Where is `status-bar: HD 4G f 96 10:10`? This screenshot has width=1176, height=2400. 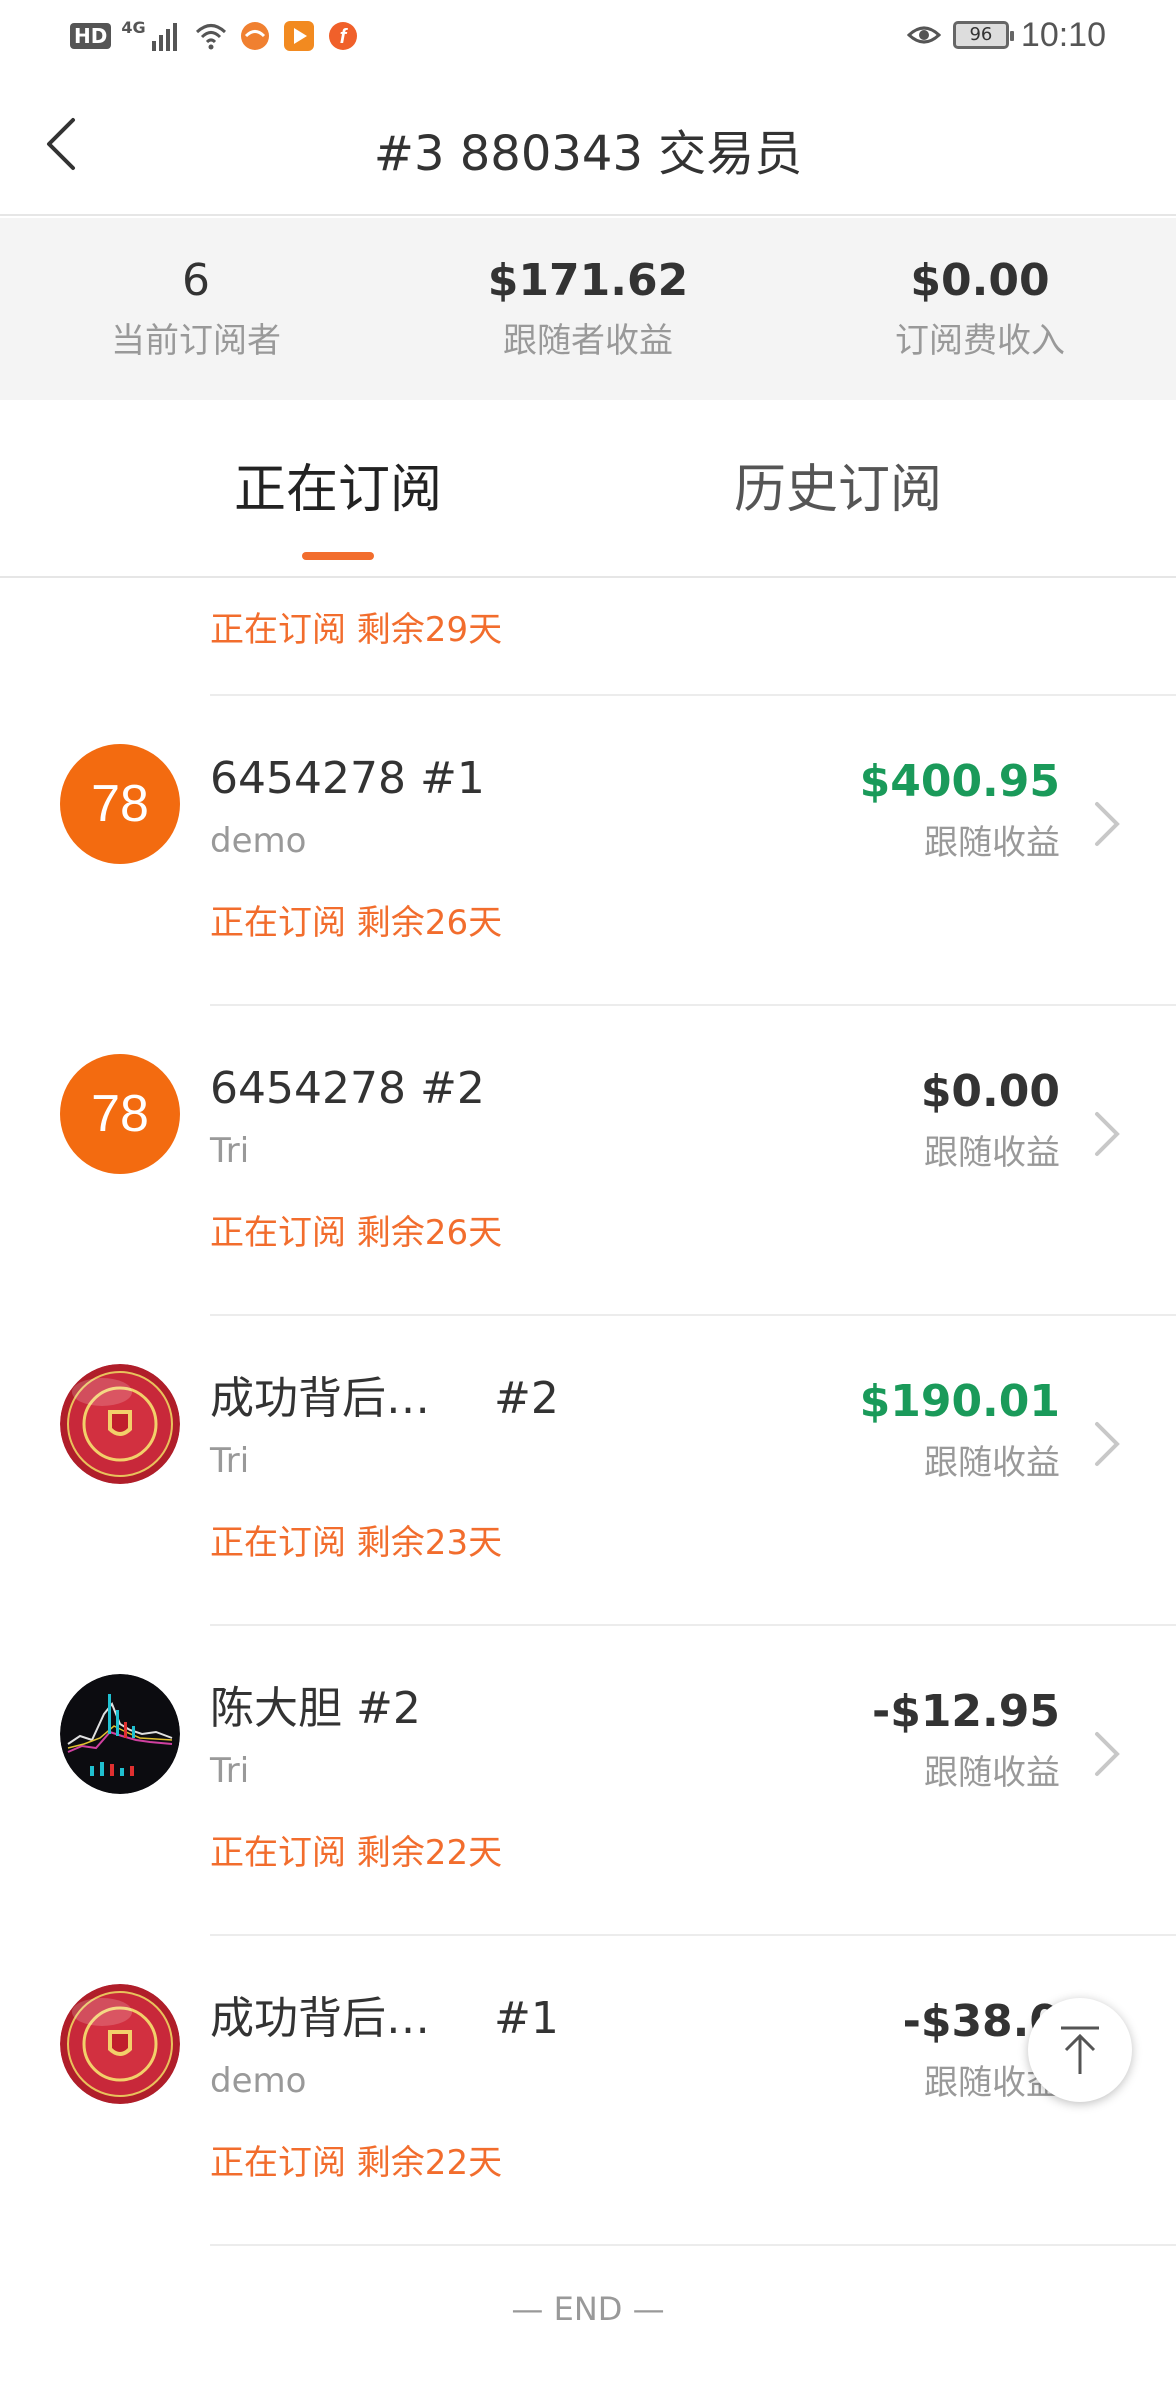 status-bar: HD 4G f 96 10:10 is located at coordinates (588, 36).